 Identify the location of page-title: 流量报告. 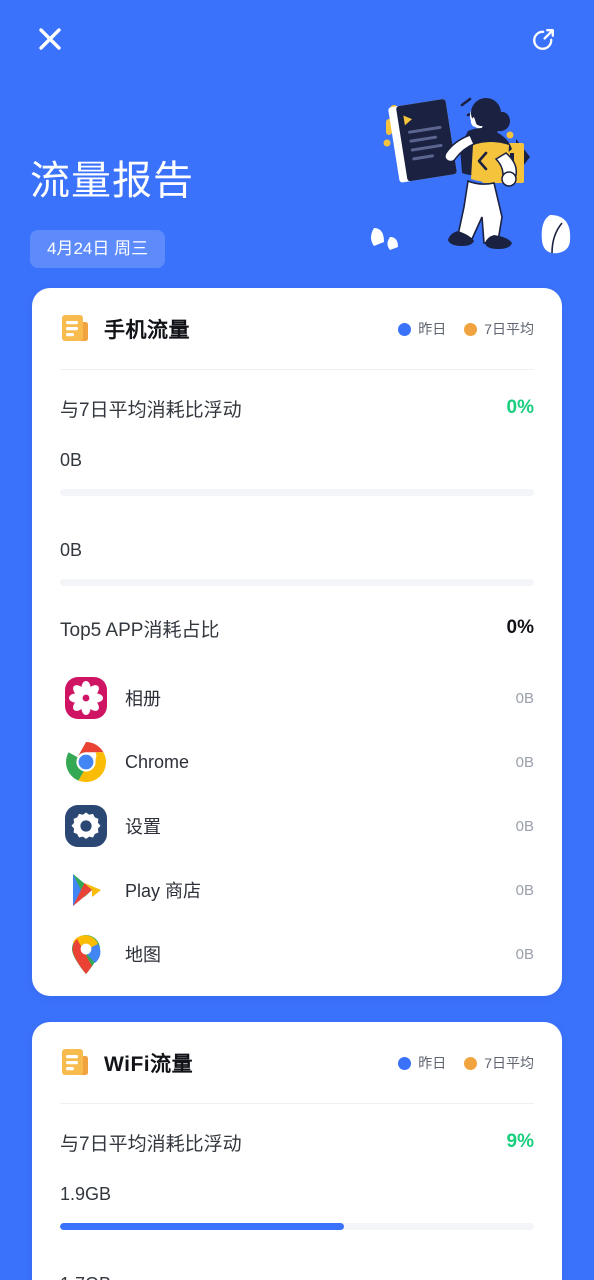
(112, 181).